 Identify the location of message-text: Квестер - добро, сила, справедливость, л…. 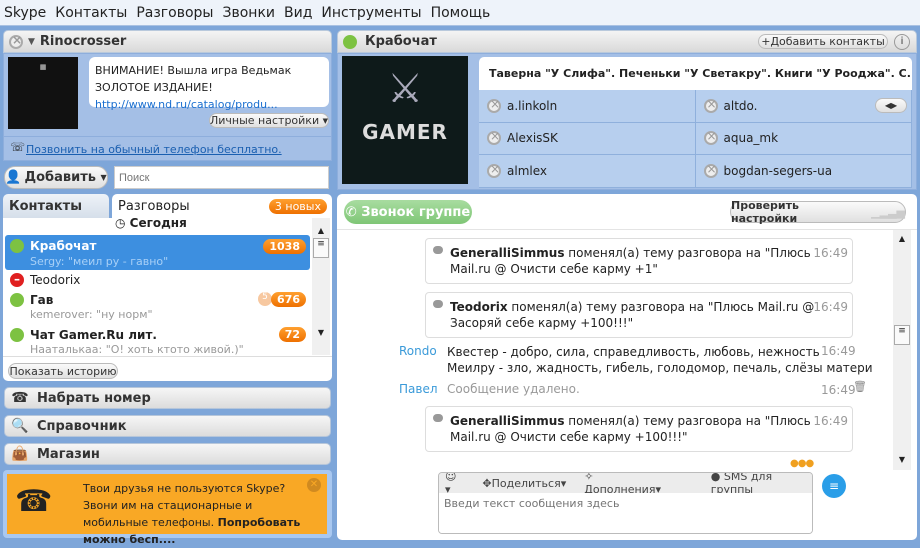
(660, 360).